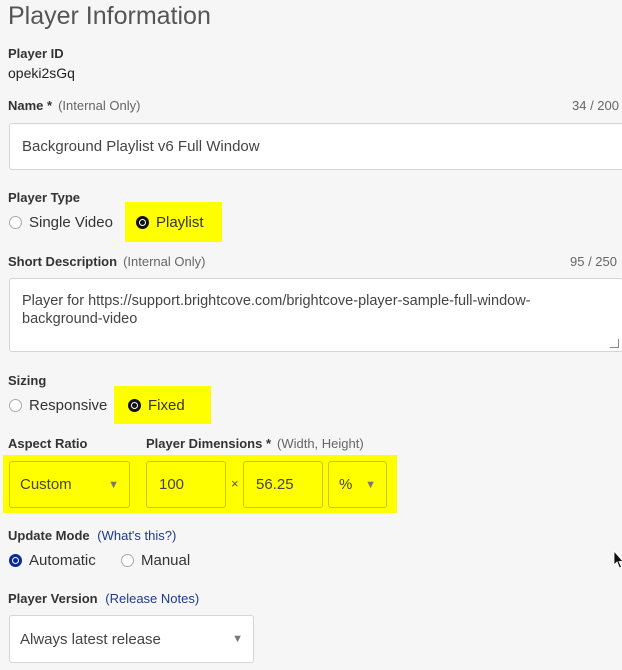  I want to click on aspect-ratio-value: Custom, so click(46, 484).